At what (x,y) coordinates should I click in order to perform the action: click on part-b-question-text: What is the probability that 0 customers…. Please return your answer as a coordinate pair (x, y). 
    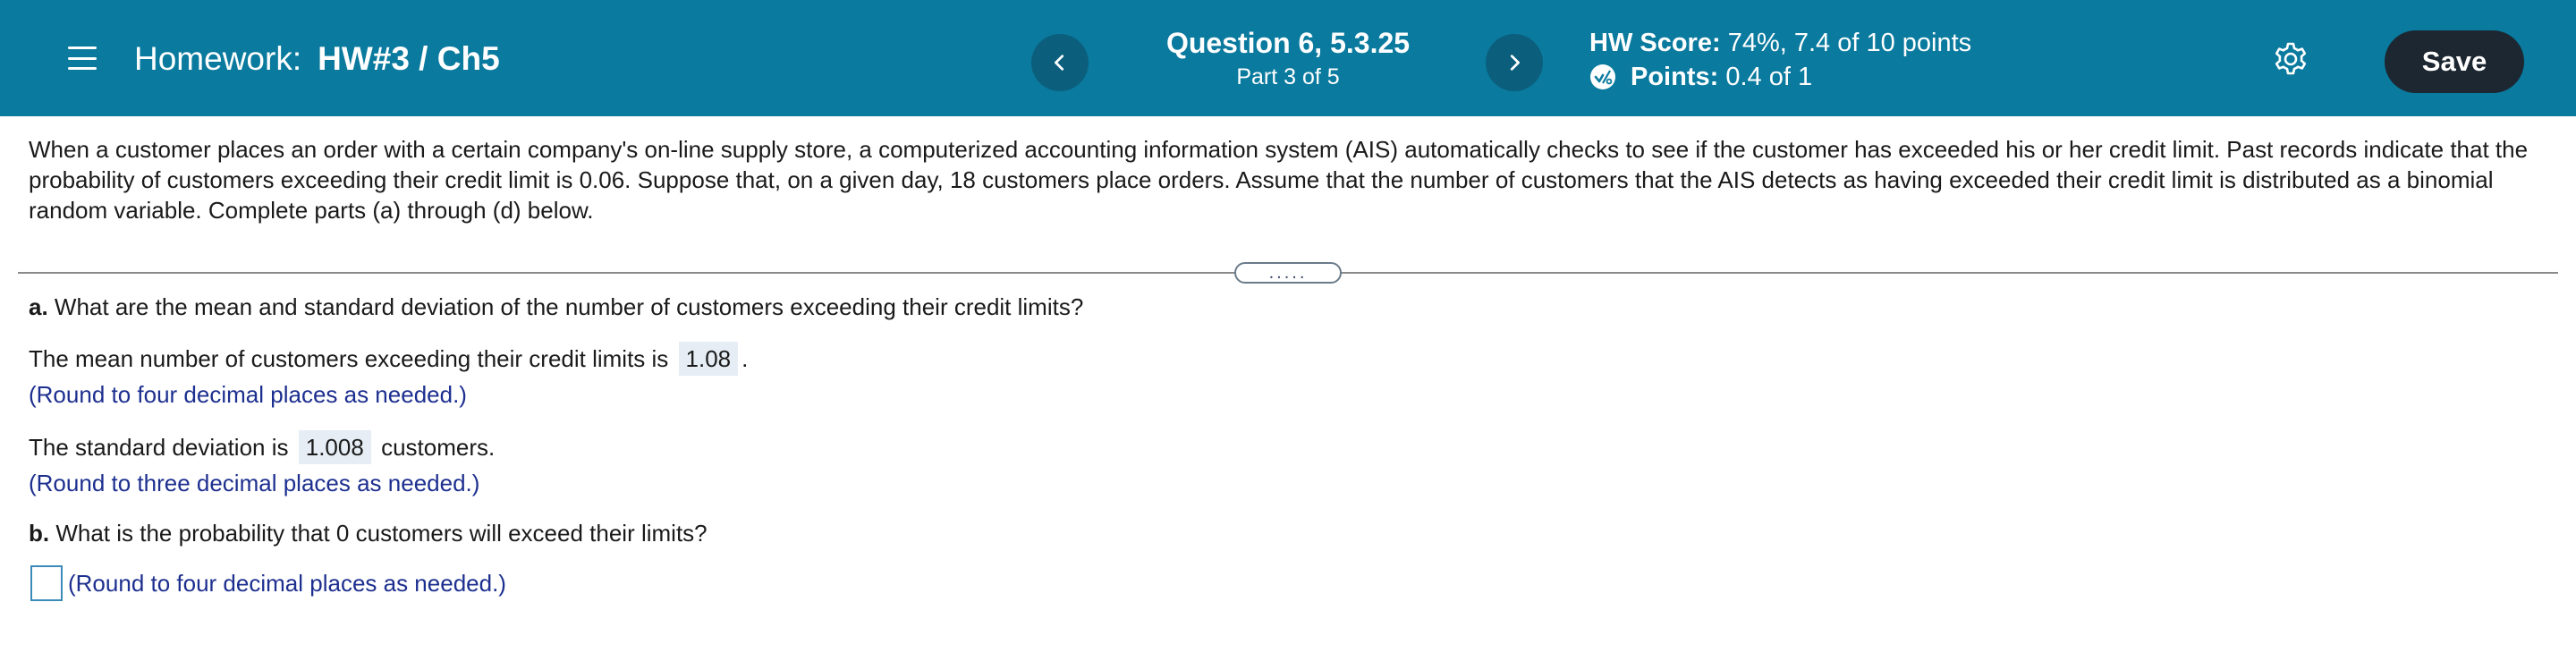
    Looking at the image, I should click on (378, 534).